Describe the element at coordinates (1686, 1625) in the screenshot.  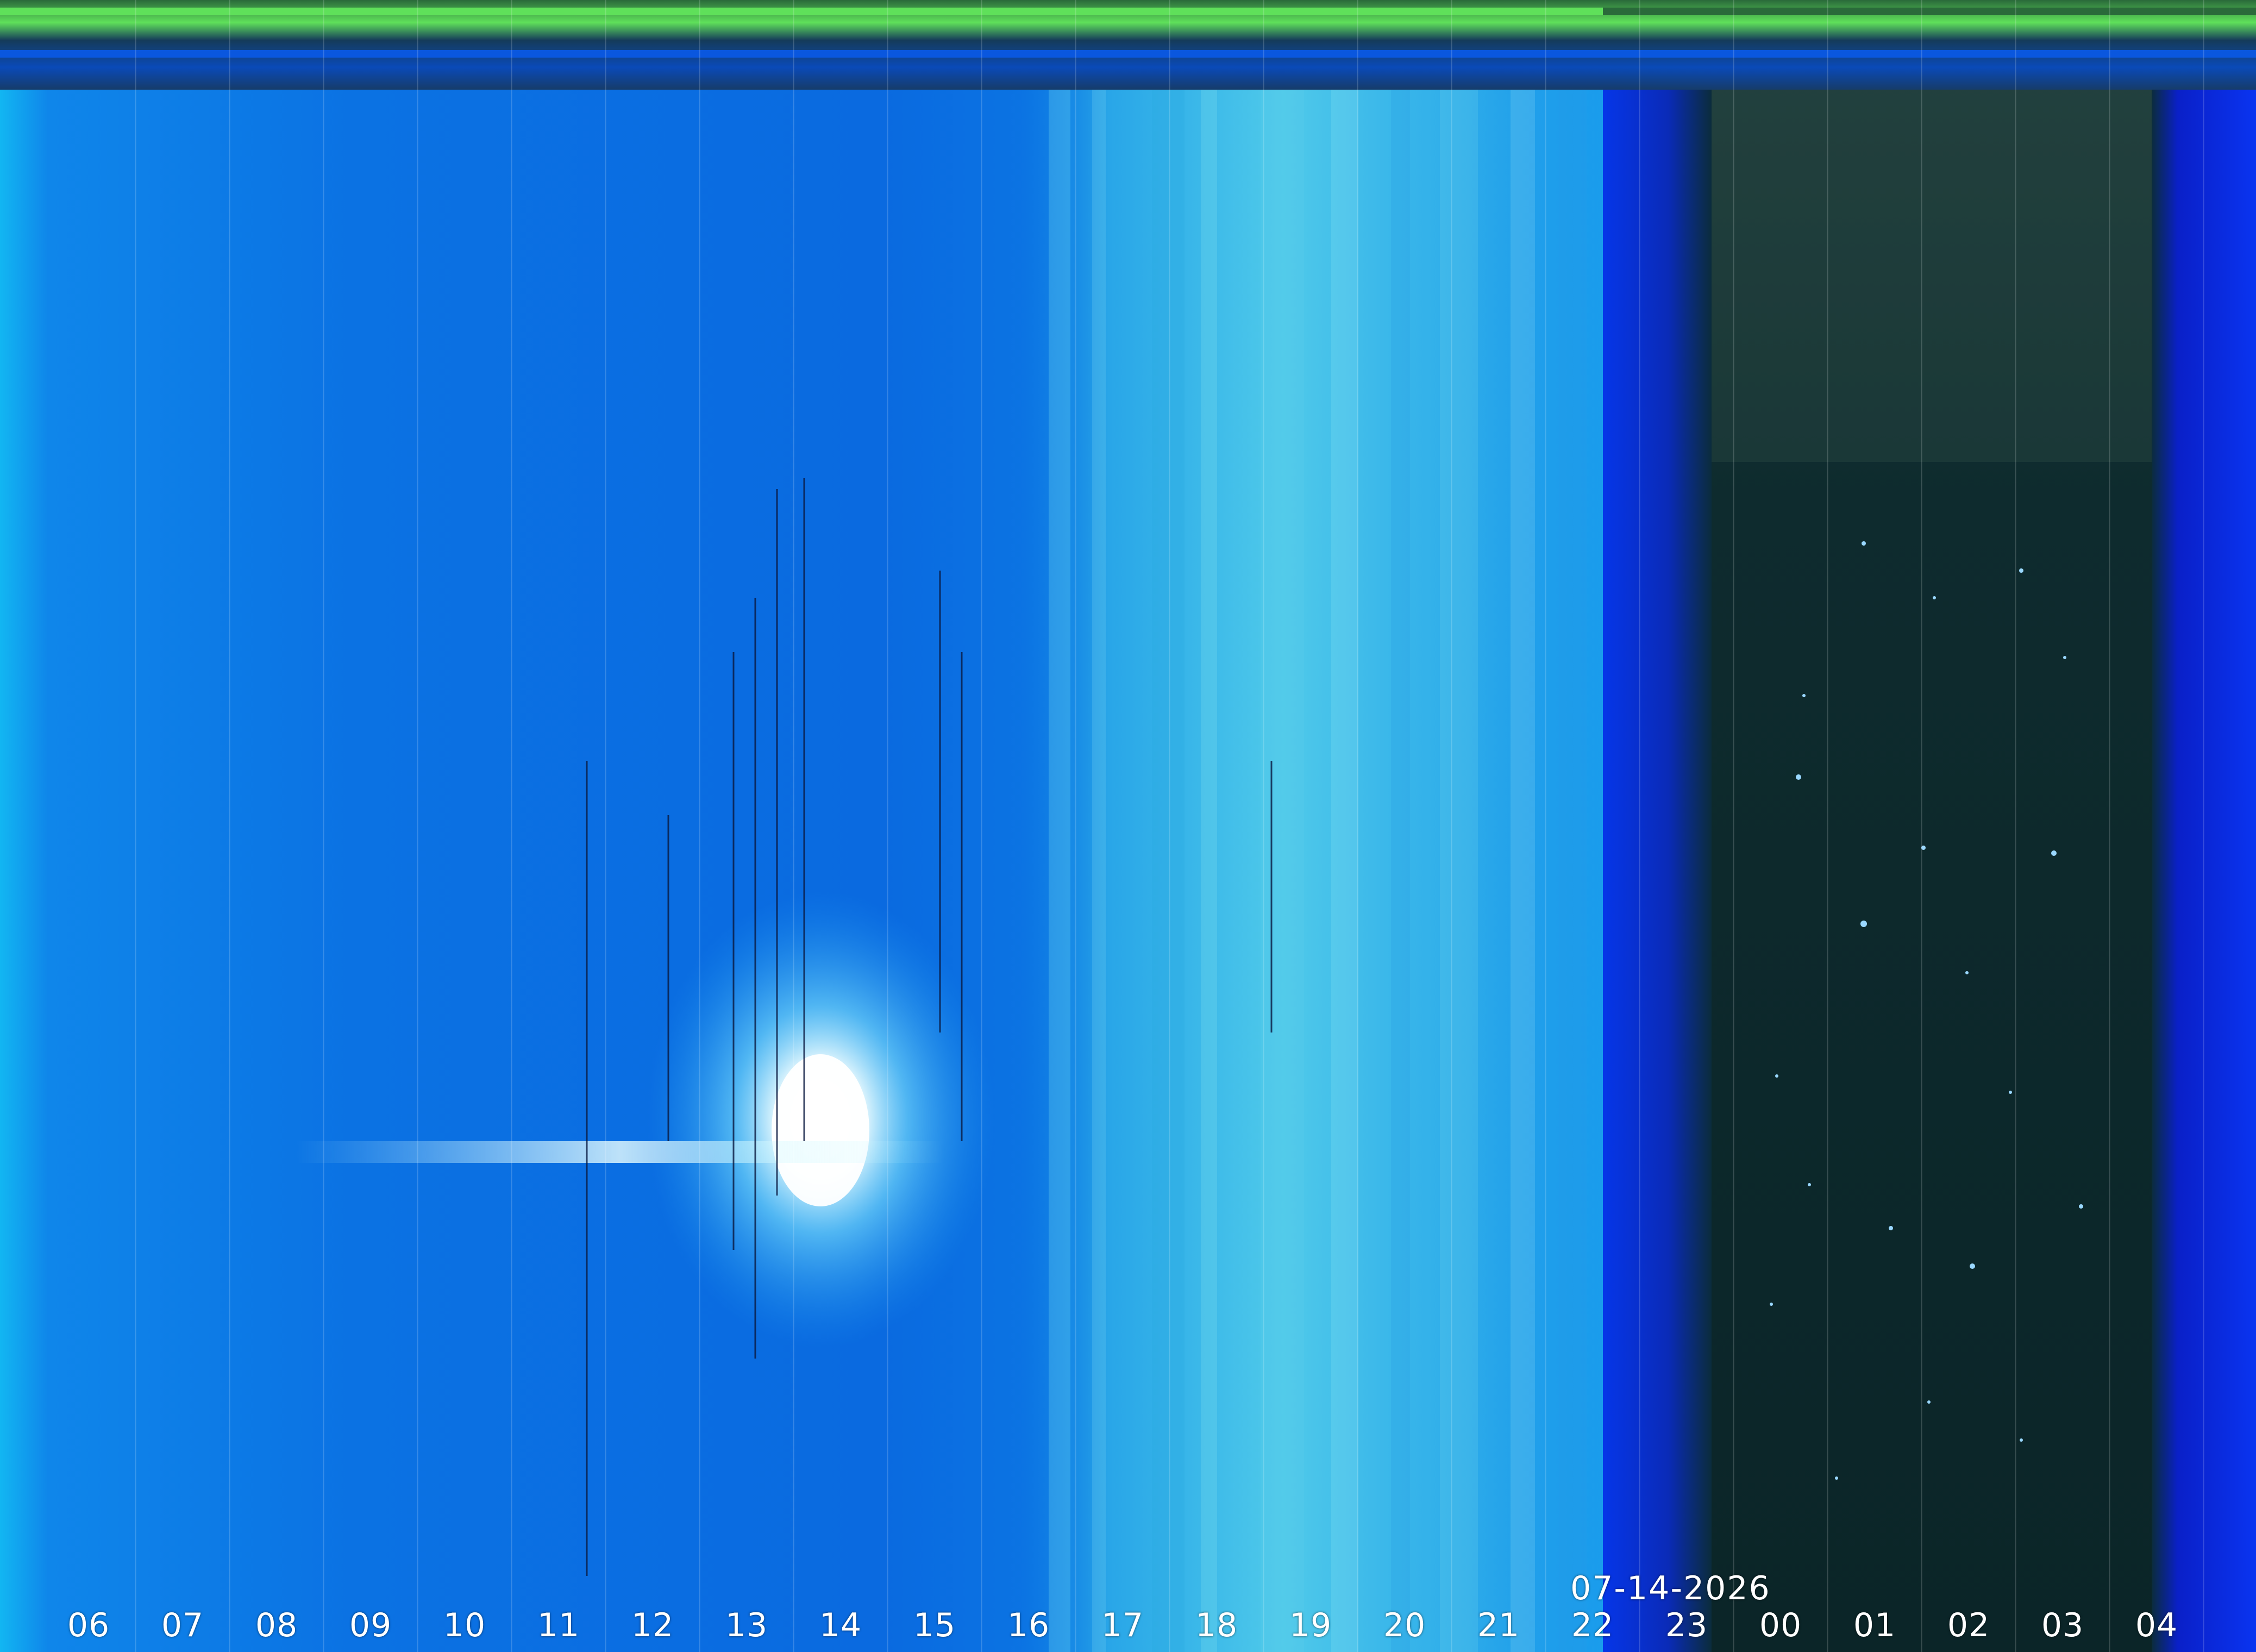
I see `hour-label-23: 23` at that location.